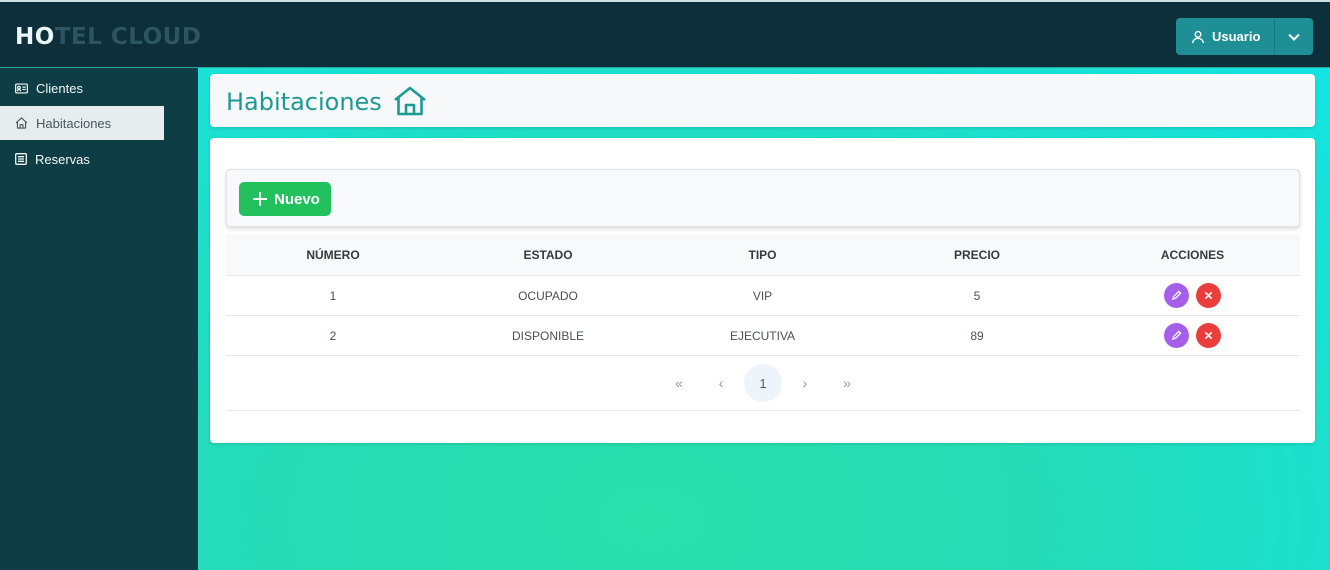 Image resolution: width=1330 pixels, height=570 pixels. Describe the element at coordinates (74, 123) in the screenshot. I see `sidebar-item-label: Habitaciones` at that location.